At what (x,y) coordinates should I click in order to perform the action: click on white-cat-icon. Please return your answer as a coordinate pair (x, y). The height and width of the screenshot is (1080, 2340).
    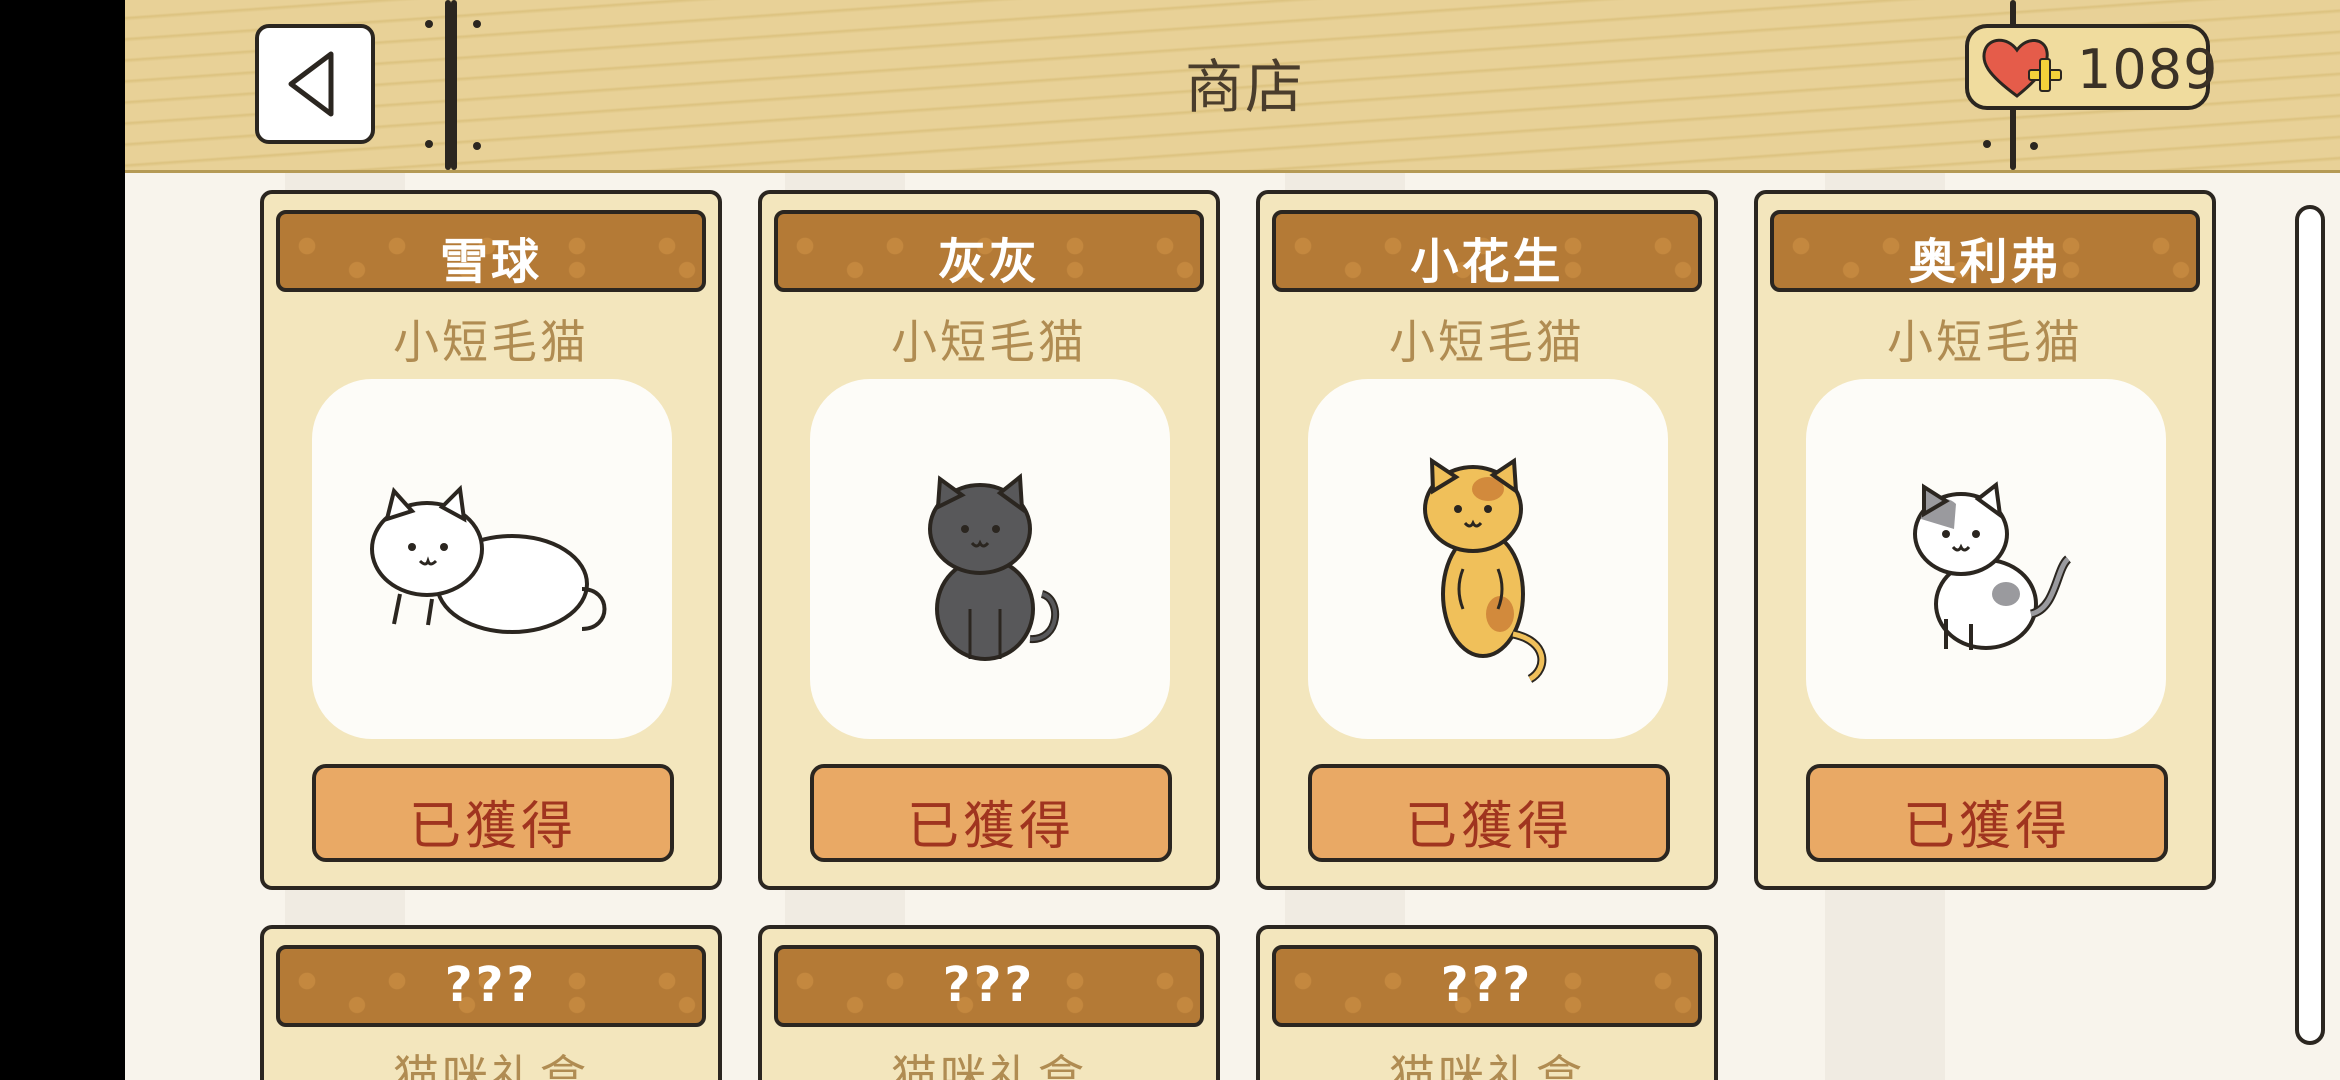
    Looking at the image, I should click on (488, 559).